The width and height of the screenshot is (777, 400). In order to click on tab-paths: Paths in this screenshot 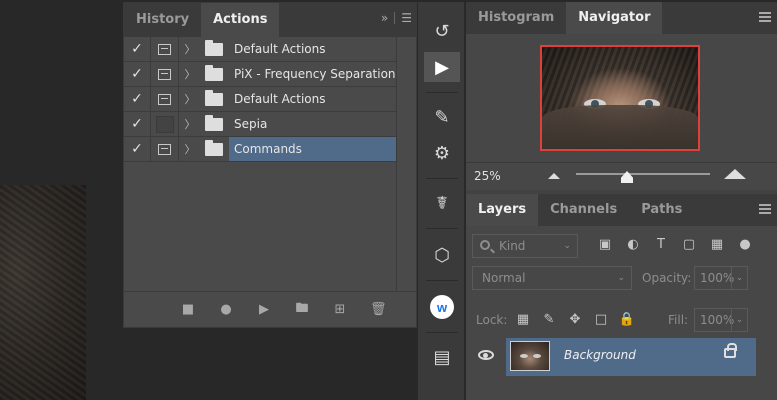, I will do `click(661, 210)`.